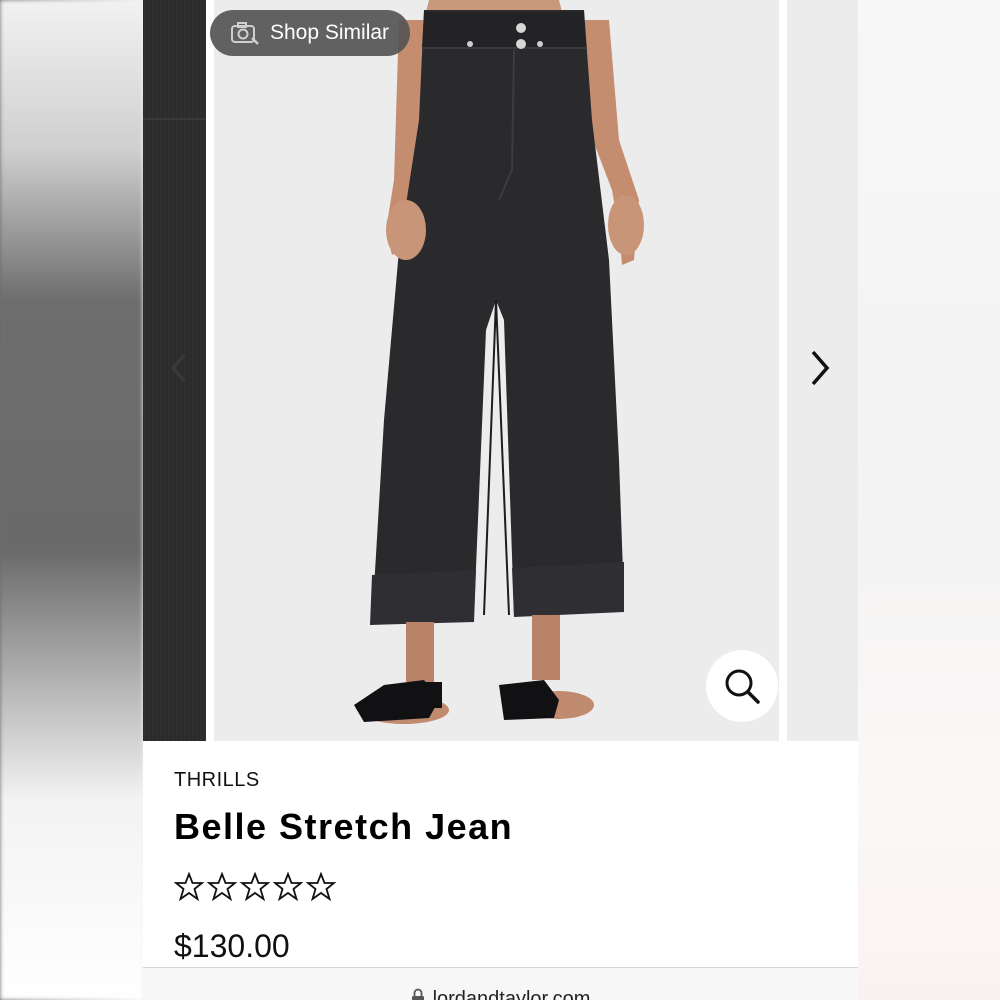  I want to click on blurred-background-right, so click(929, 500).